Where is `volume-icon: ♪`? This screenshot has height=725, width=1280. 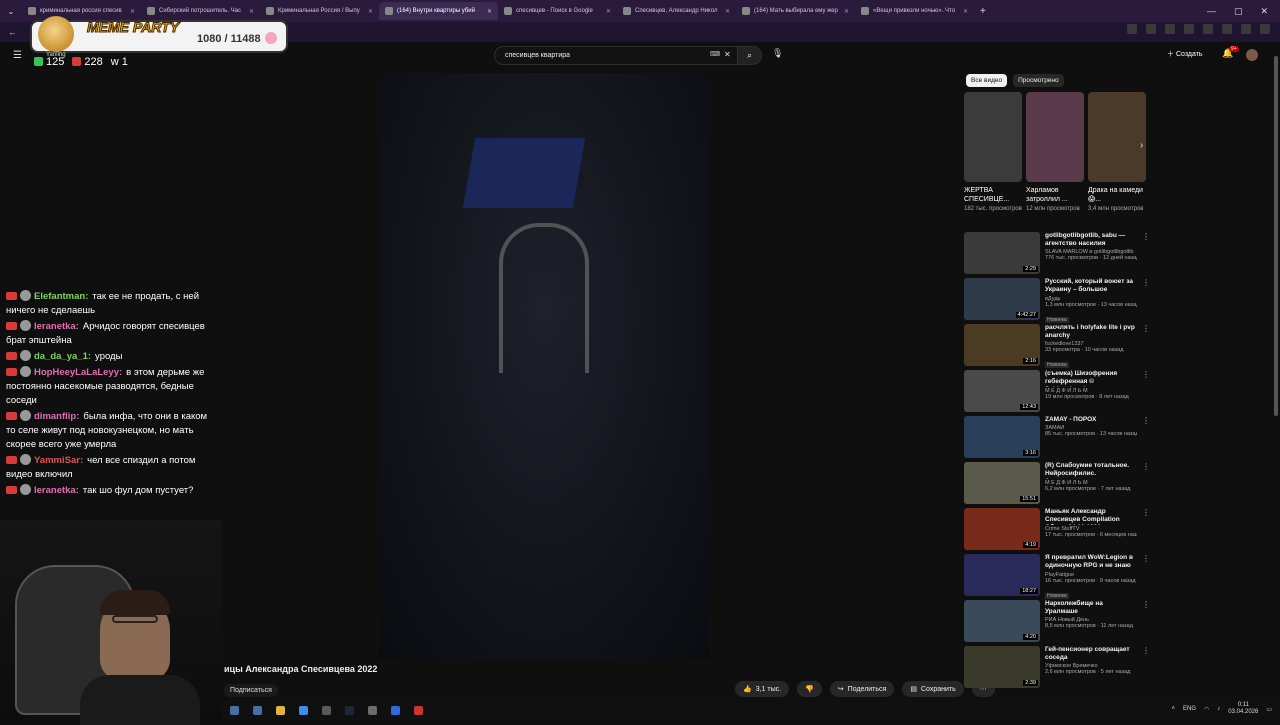
volume-icon: ♪ is located at coordinates (1218, 709).